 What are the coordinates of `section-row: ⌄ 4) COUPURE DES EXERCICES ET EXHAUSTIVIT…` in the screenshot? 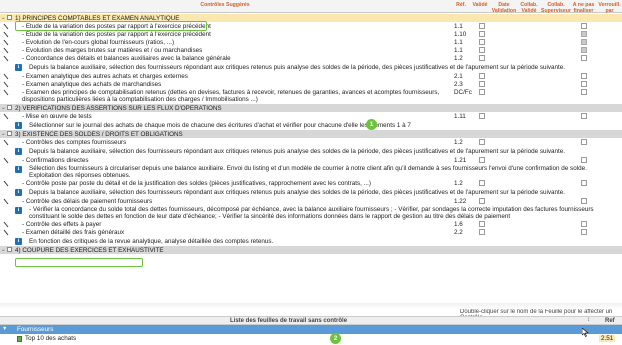 It's located at (311, 250).